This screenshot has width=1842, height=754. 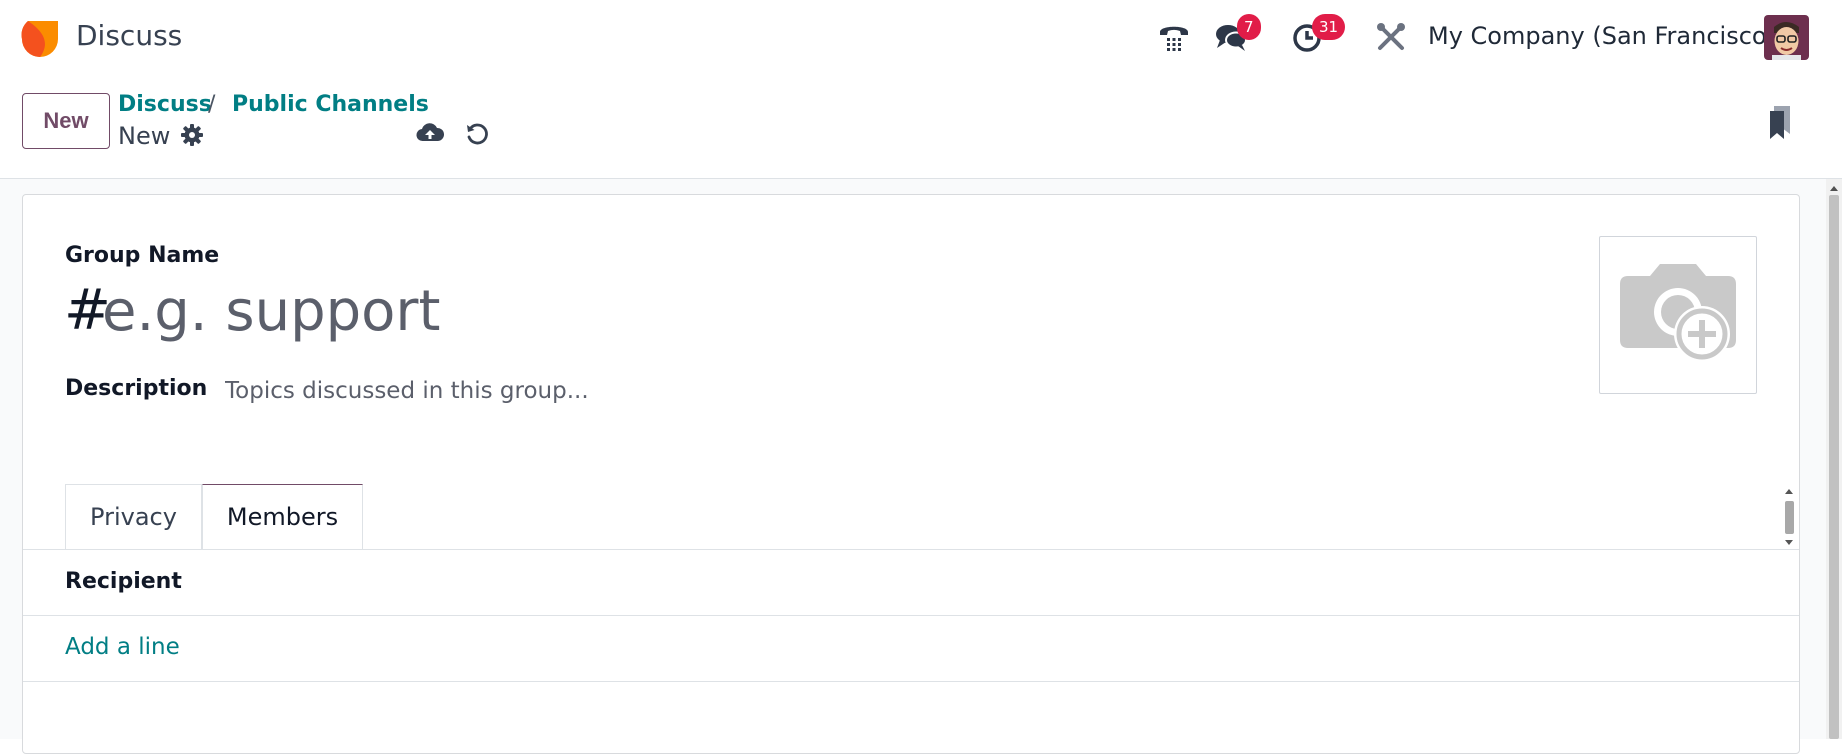 I want to click on messages-badge: 7, so click(x=1249, y=27).